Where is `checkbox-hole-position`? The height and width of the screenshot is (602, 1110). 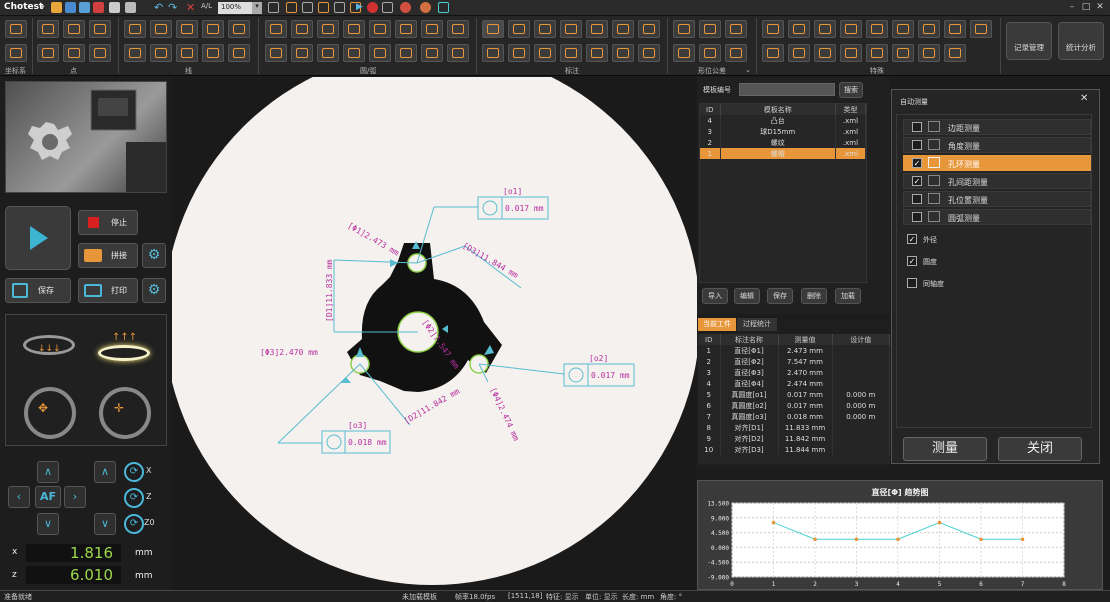 checkbox-hole-position is located at coordinates (917, 199).